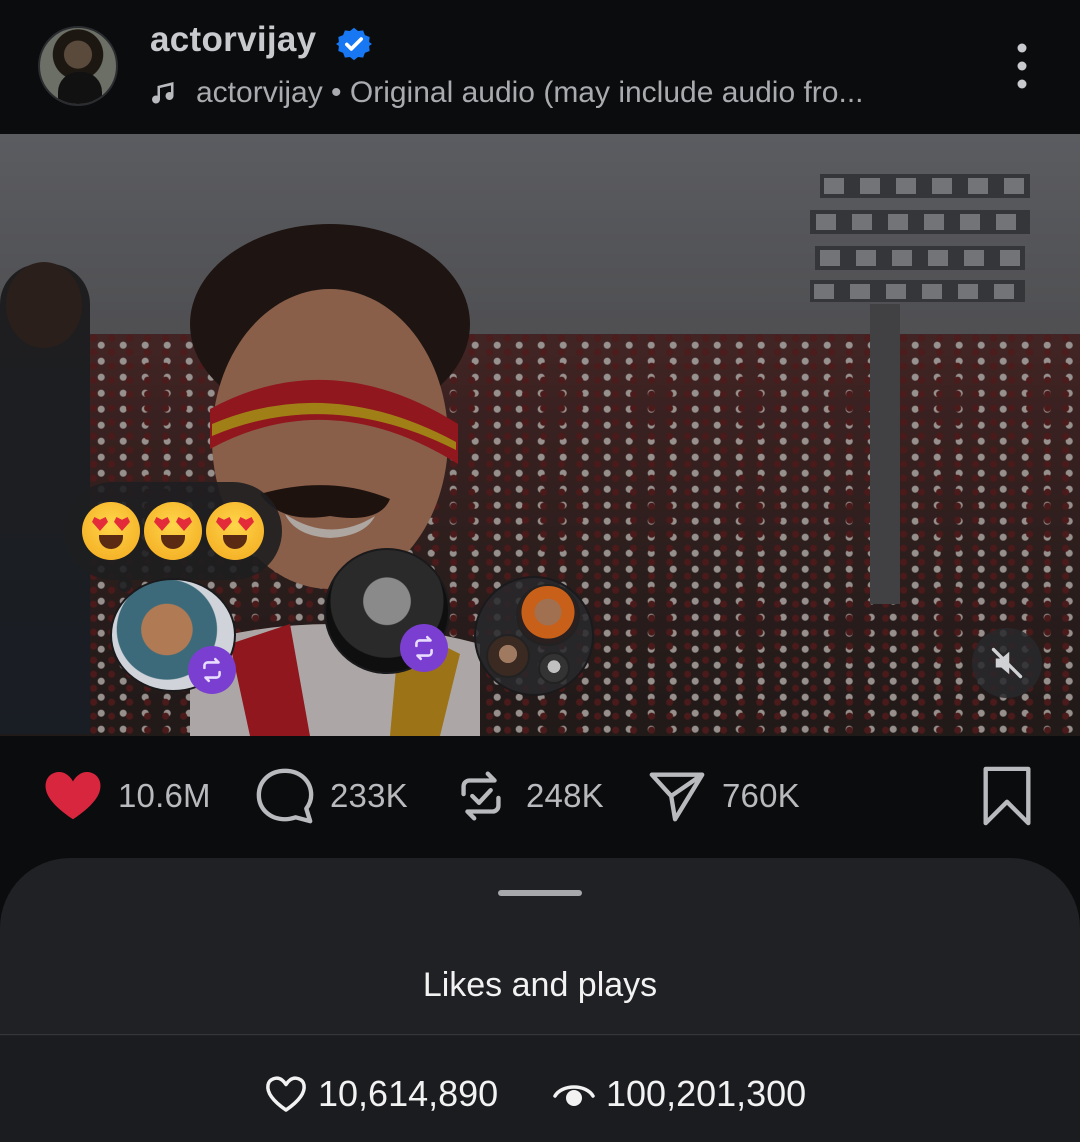  I want to click on reaction-bubble, so click(173, 531).